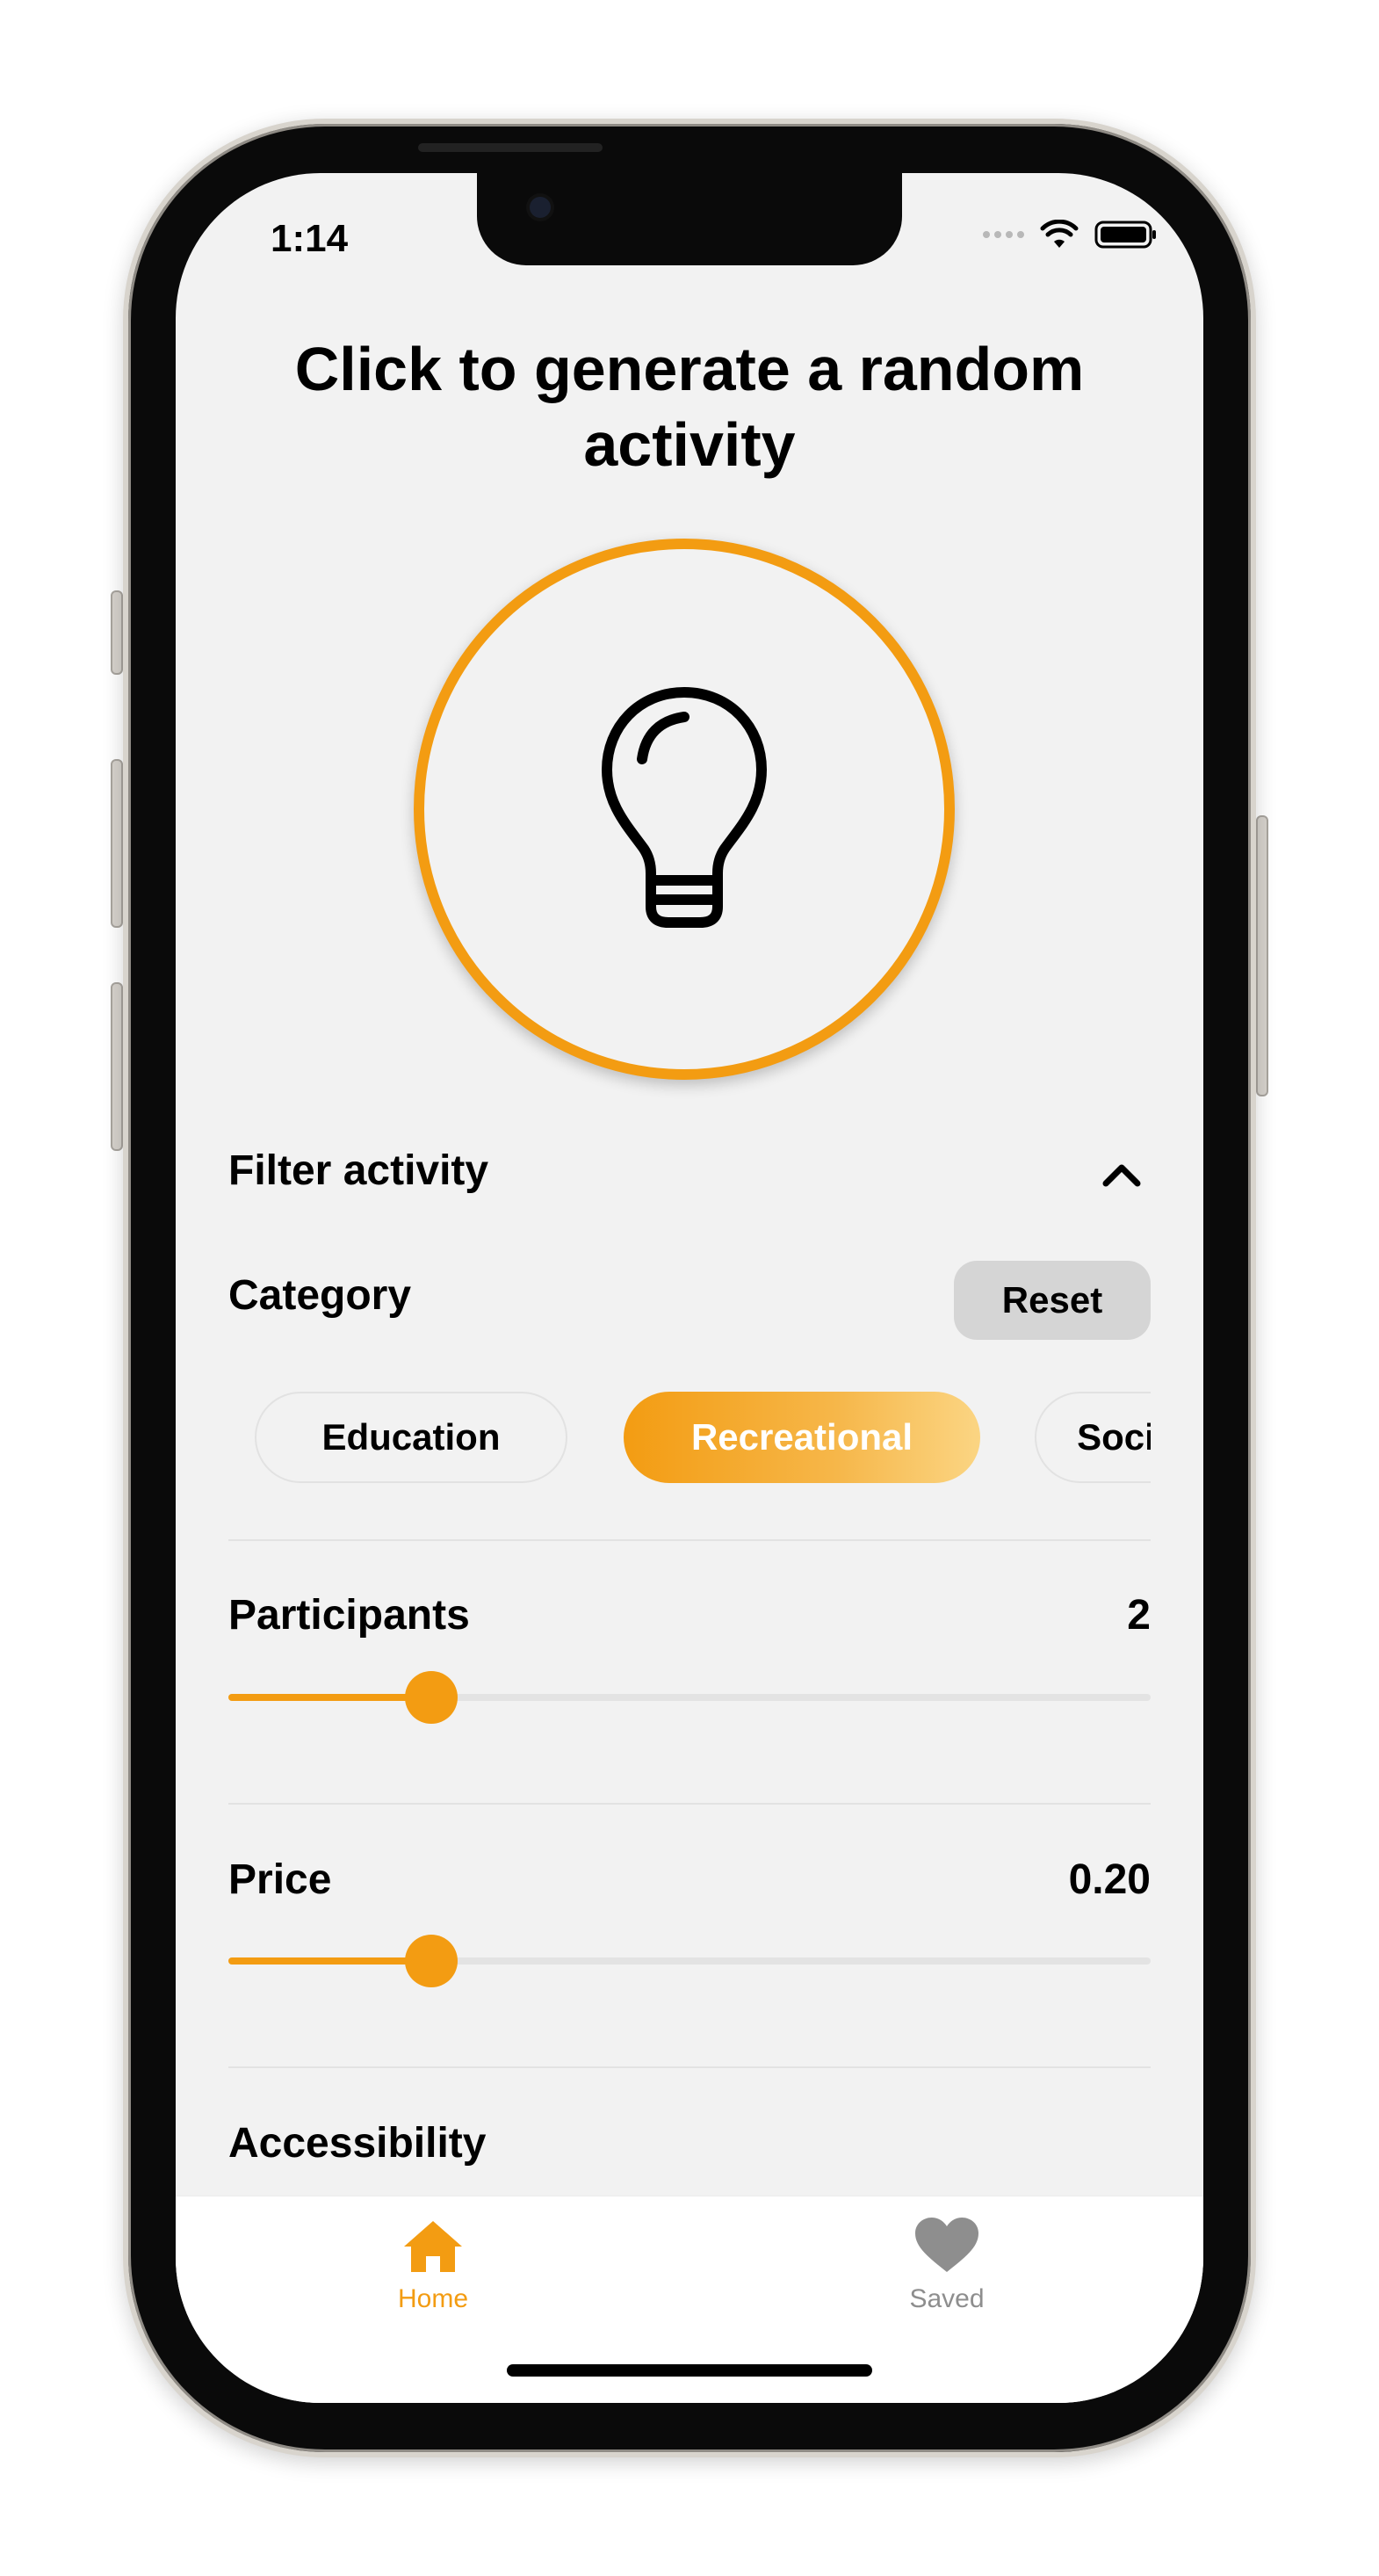 This screenshot has width=1379, height=2576. What do you see at coordinates (689, 2299) in the screenshot?
I see `tab-bar: Home Saved` at bounding box center [689, 2299].